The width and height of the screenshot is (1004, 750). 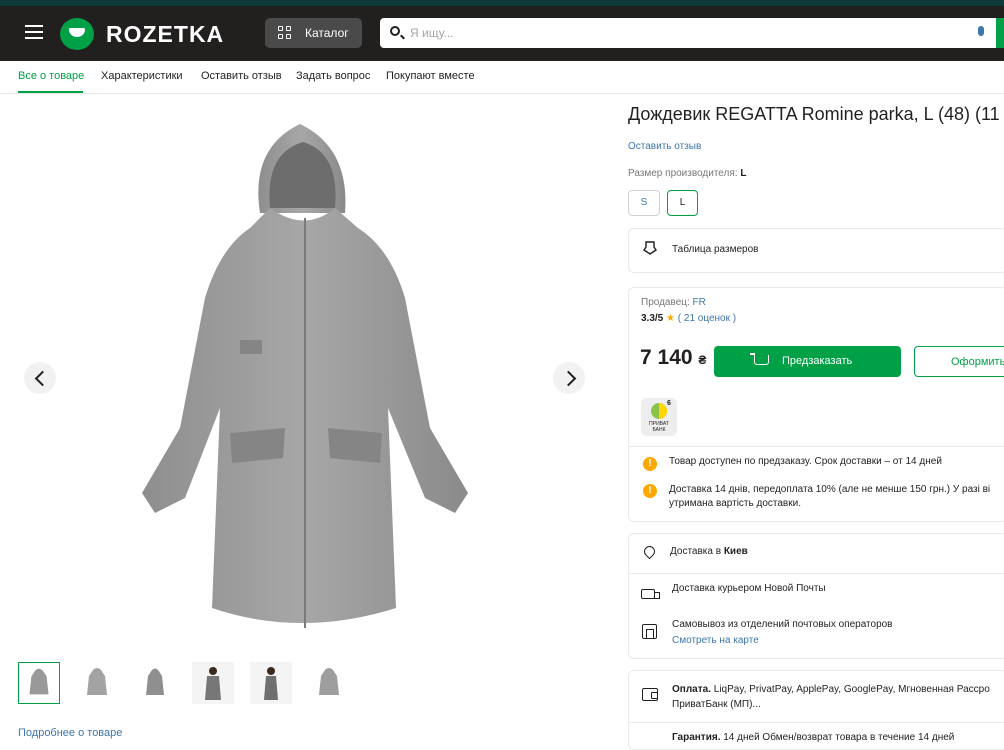 What do you see at coordinates (165, 34) in the screenshot?
I see `logo-text: ROZETKA` at bounding box center [165, 34].